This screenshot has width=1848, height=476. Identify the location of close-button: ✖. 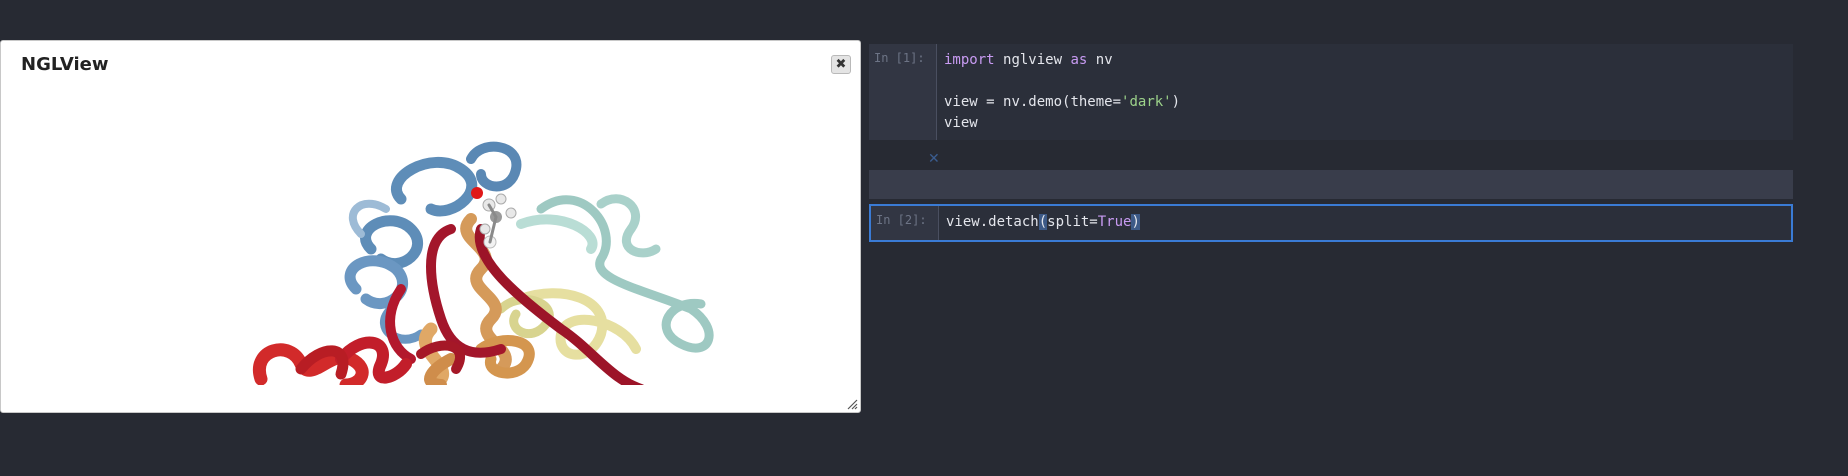
(841, 64).